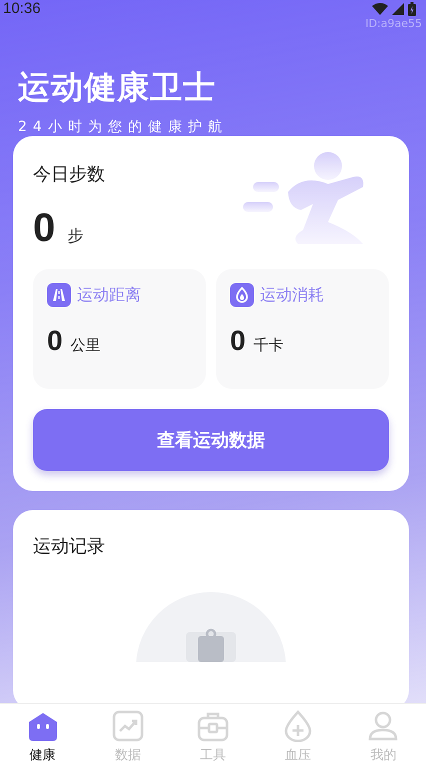 Image resolution: width=426 pixels, height=769 pixels. What do you see at coordinates (383, 726) in the screenshot?
I see `person-icon` at bounding box center [383, 726].